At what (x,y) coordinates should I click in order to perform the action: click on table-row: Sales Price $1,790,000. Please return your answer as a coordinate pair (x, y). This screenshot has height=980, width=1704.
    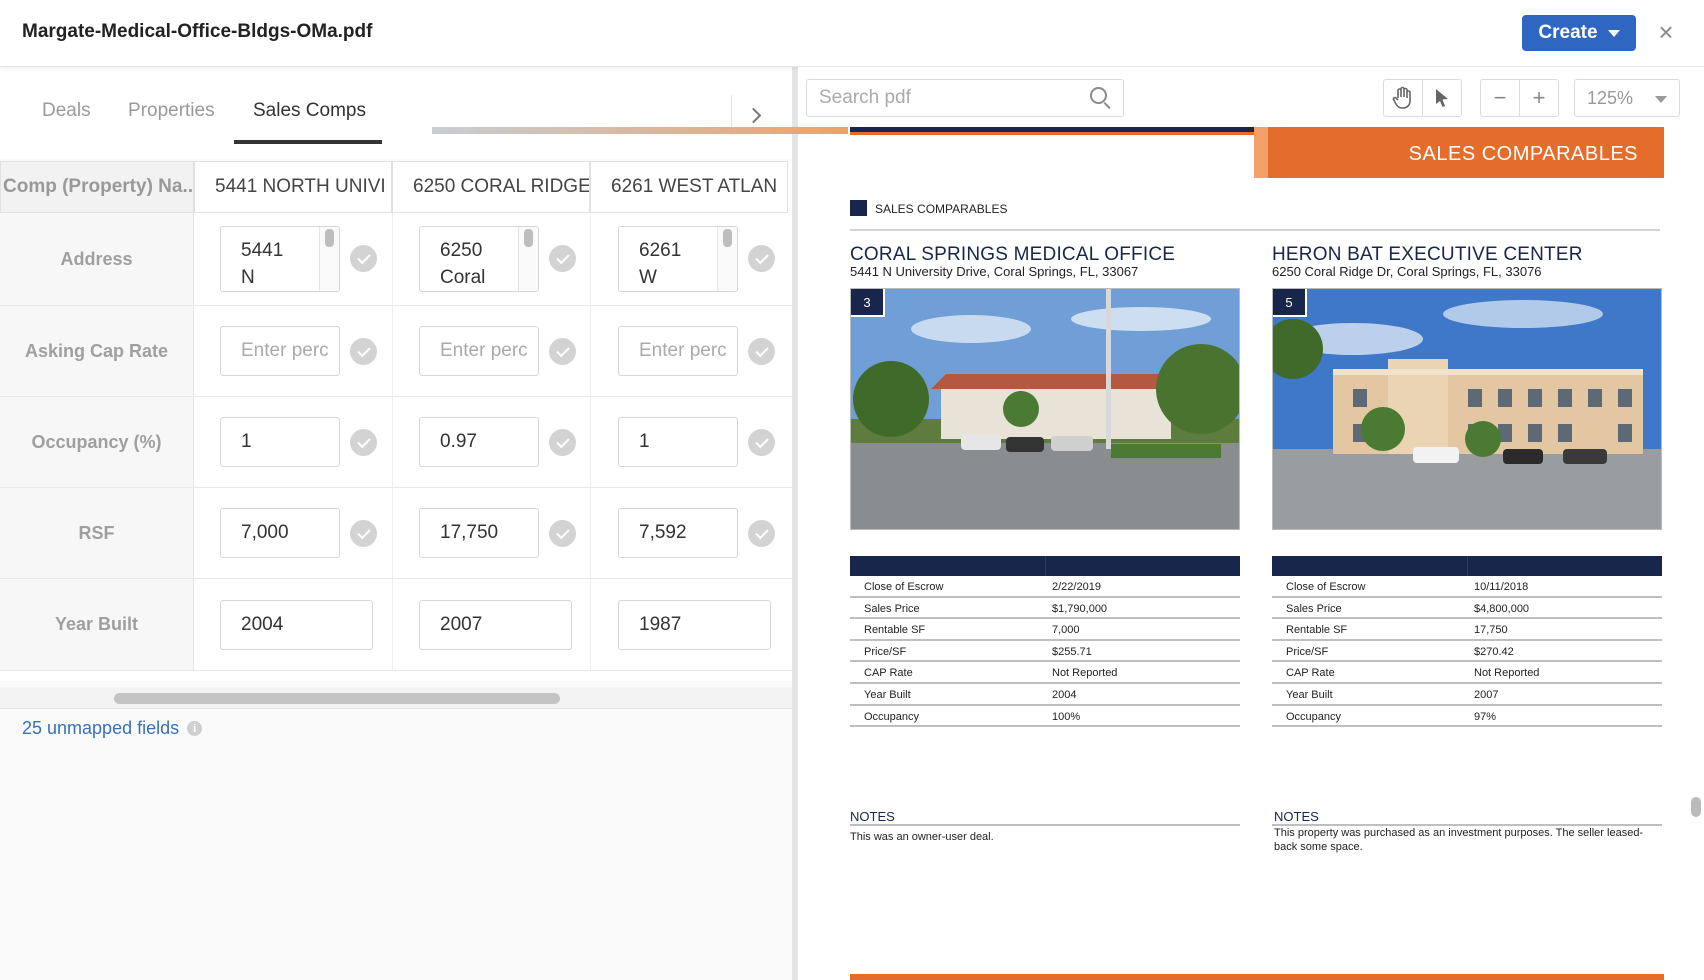
    Looking at the image, I should click on (1045, 609).